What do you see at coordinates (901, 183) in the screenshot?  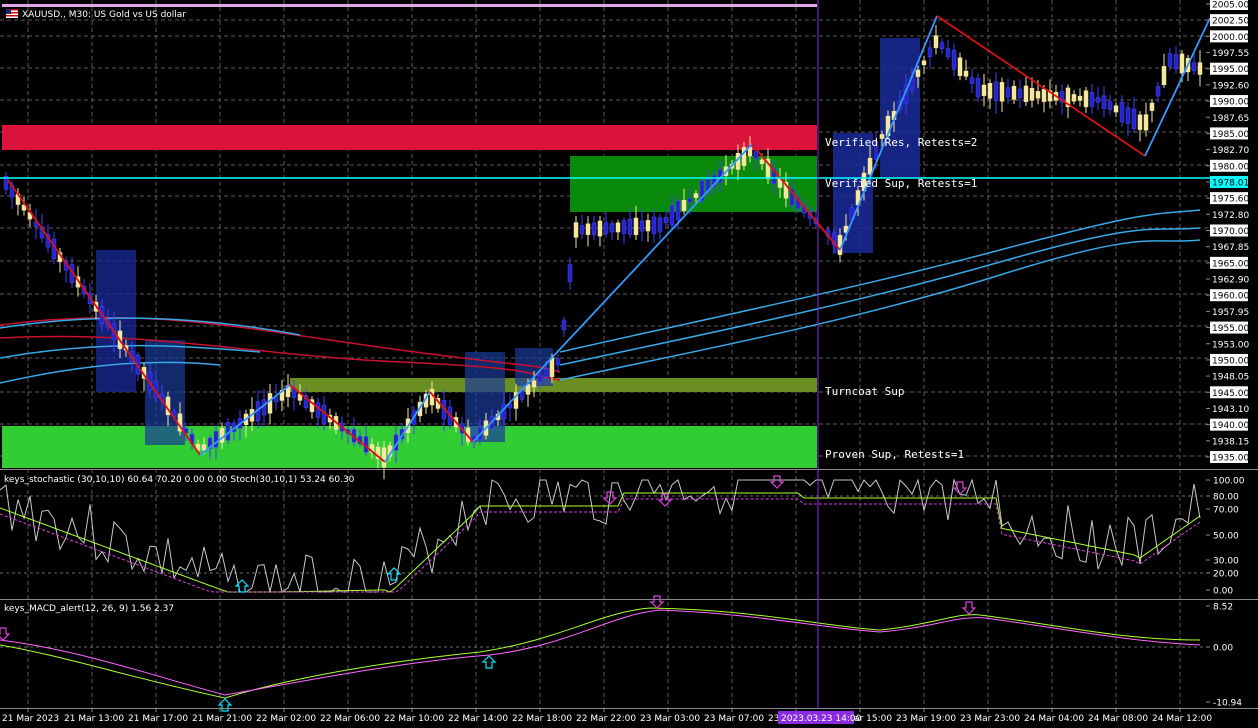 I see `verified-sup-label: Verified Sup, Retests=1` at bounding box center [901, 183].